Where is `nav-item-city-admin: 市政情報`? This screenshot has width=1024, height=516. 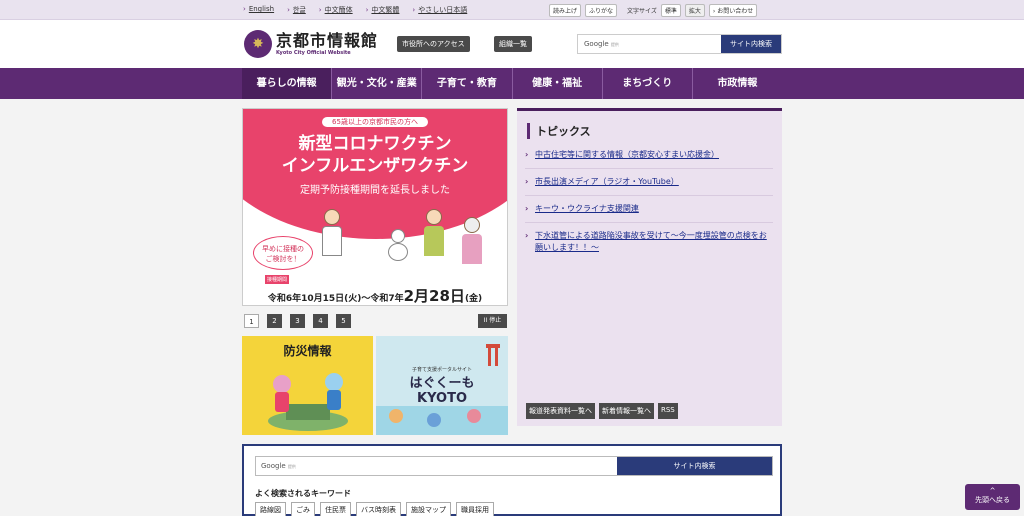
nav-item-city-admin: 市政情報 is located at coordinates (737, 83).